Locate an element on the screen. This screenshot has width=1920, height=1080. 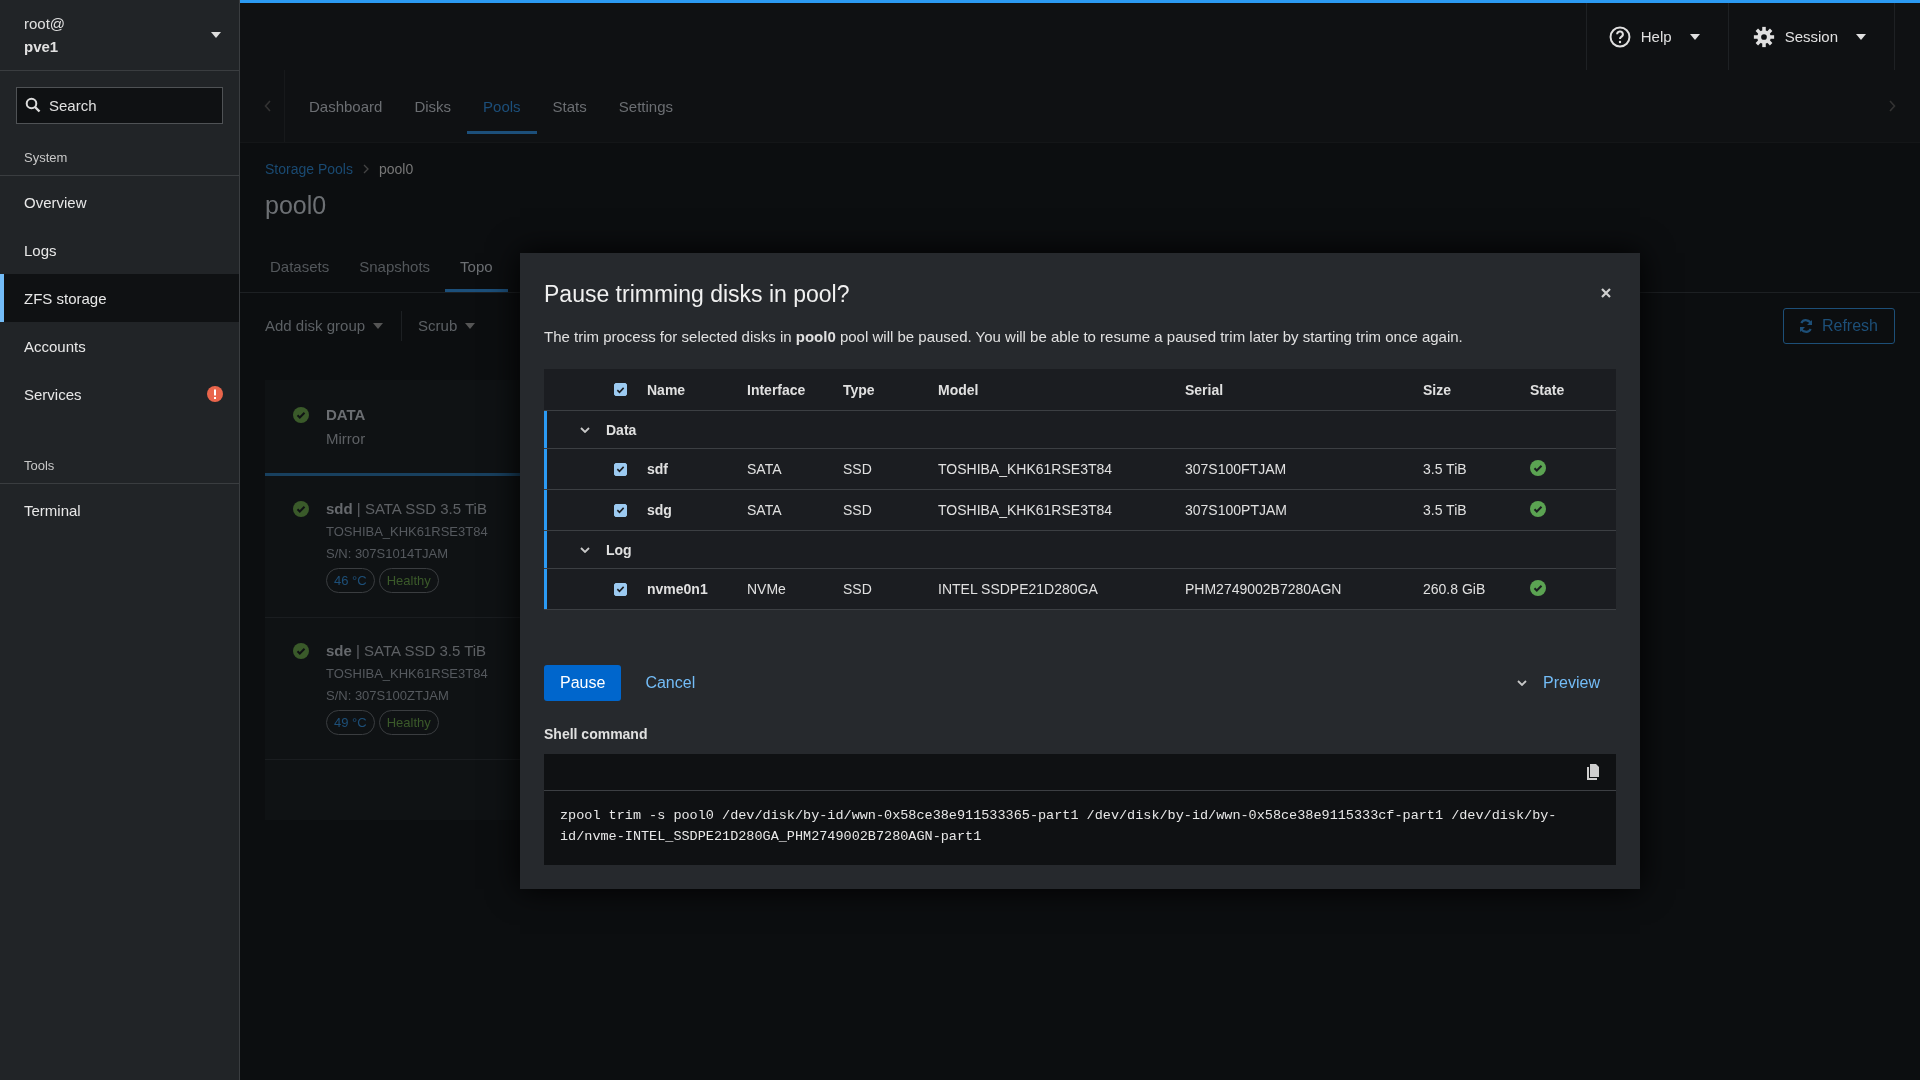
table-cell-text: INTEL SSDPE21D280GA is located at coordinates (1018, 589).